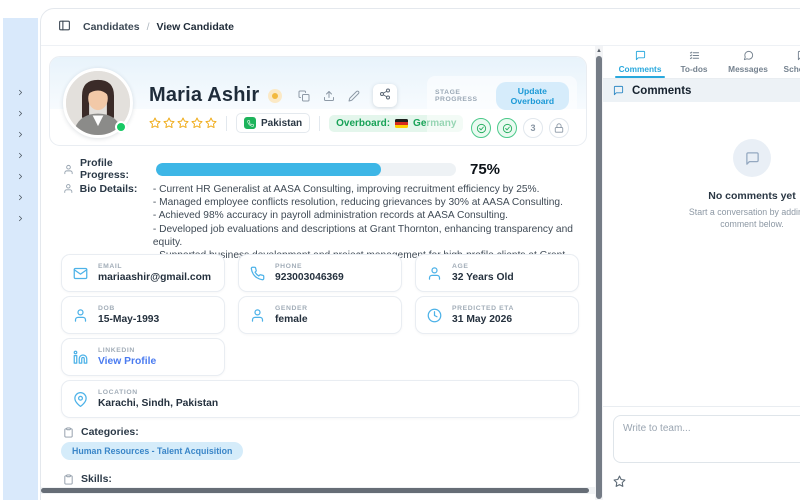  What do you see at coordinates (268, 169) in the screenshot?
I see `progress-bar-fill` at bounding box center [268, 169].